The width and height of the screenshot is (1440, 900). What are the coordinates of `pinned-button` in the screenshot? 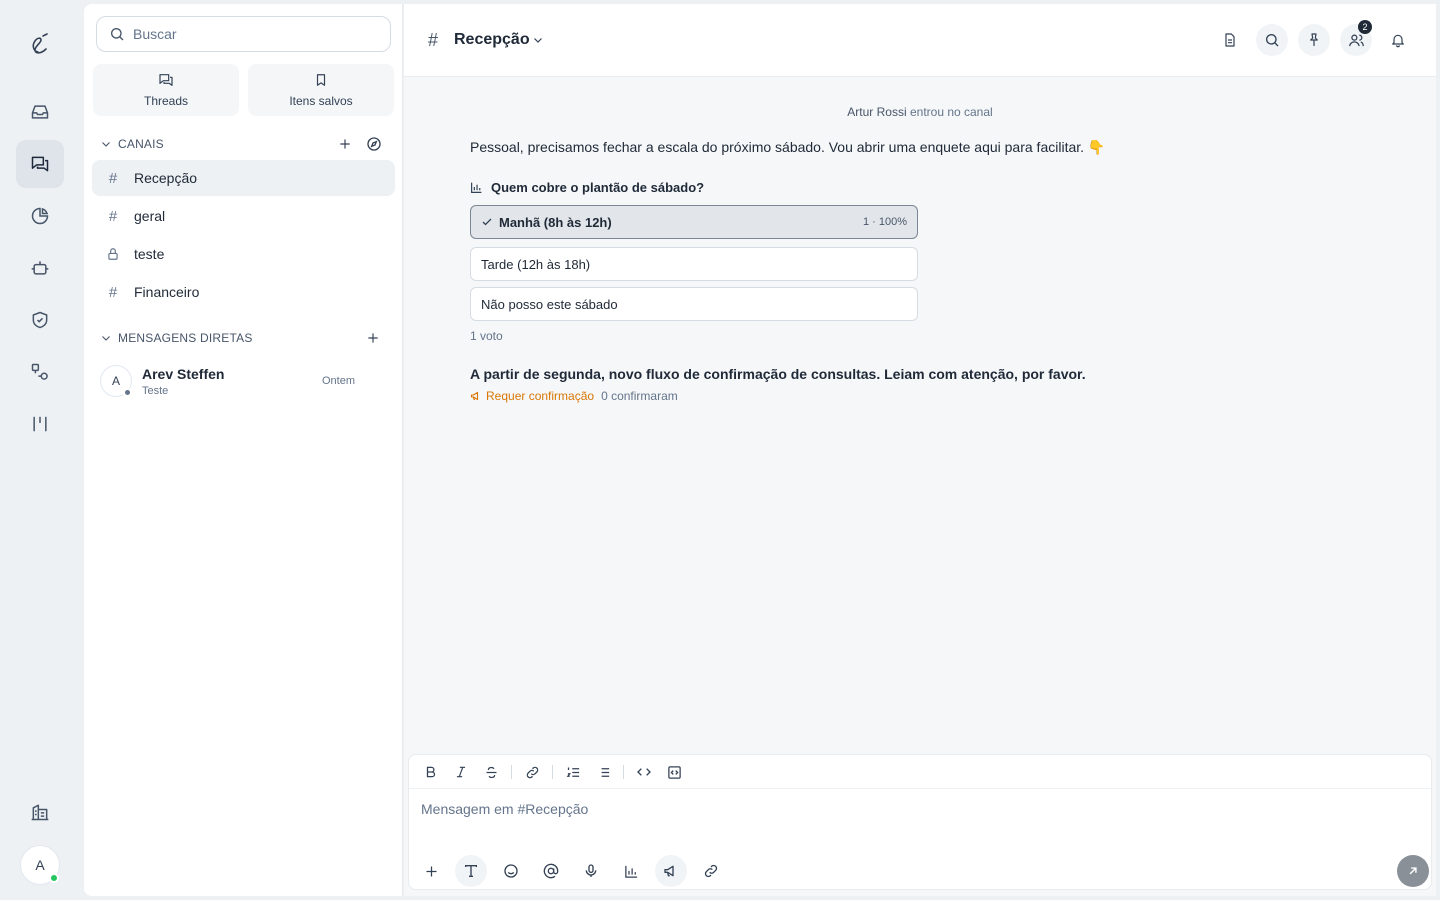 It's located at (1314, 40).